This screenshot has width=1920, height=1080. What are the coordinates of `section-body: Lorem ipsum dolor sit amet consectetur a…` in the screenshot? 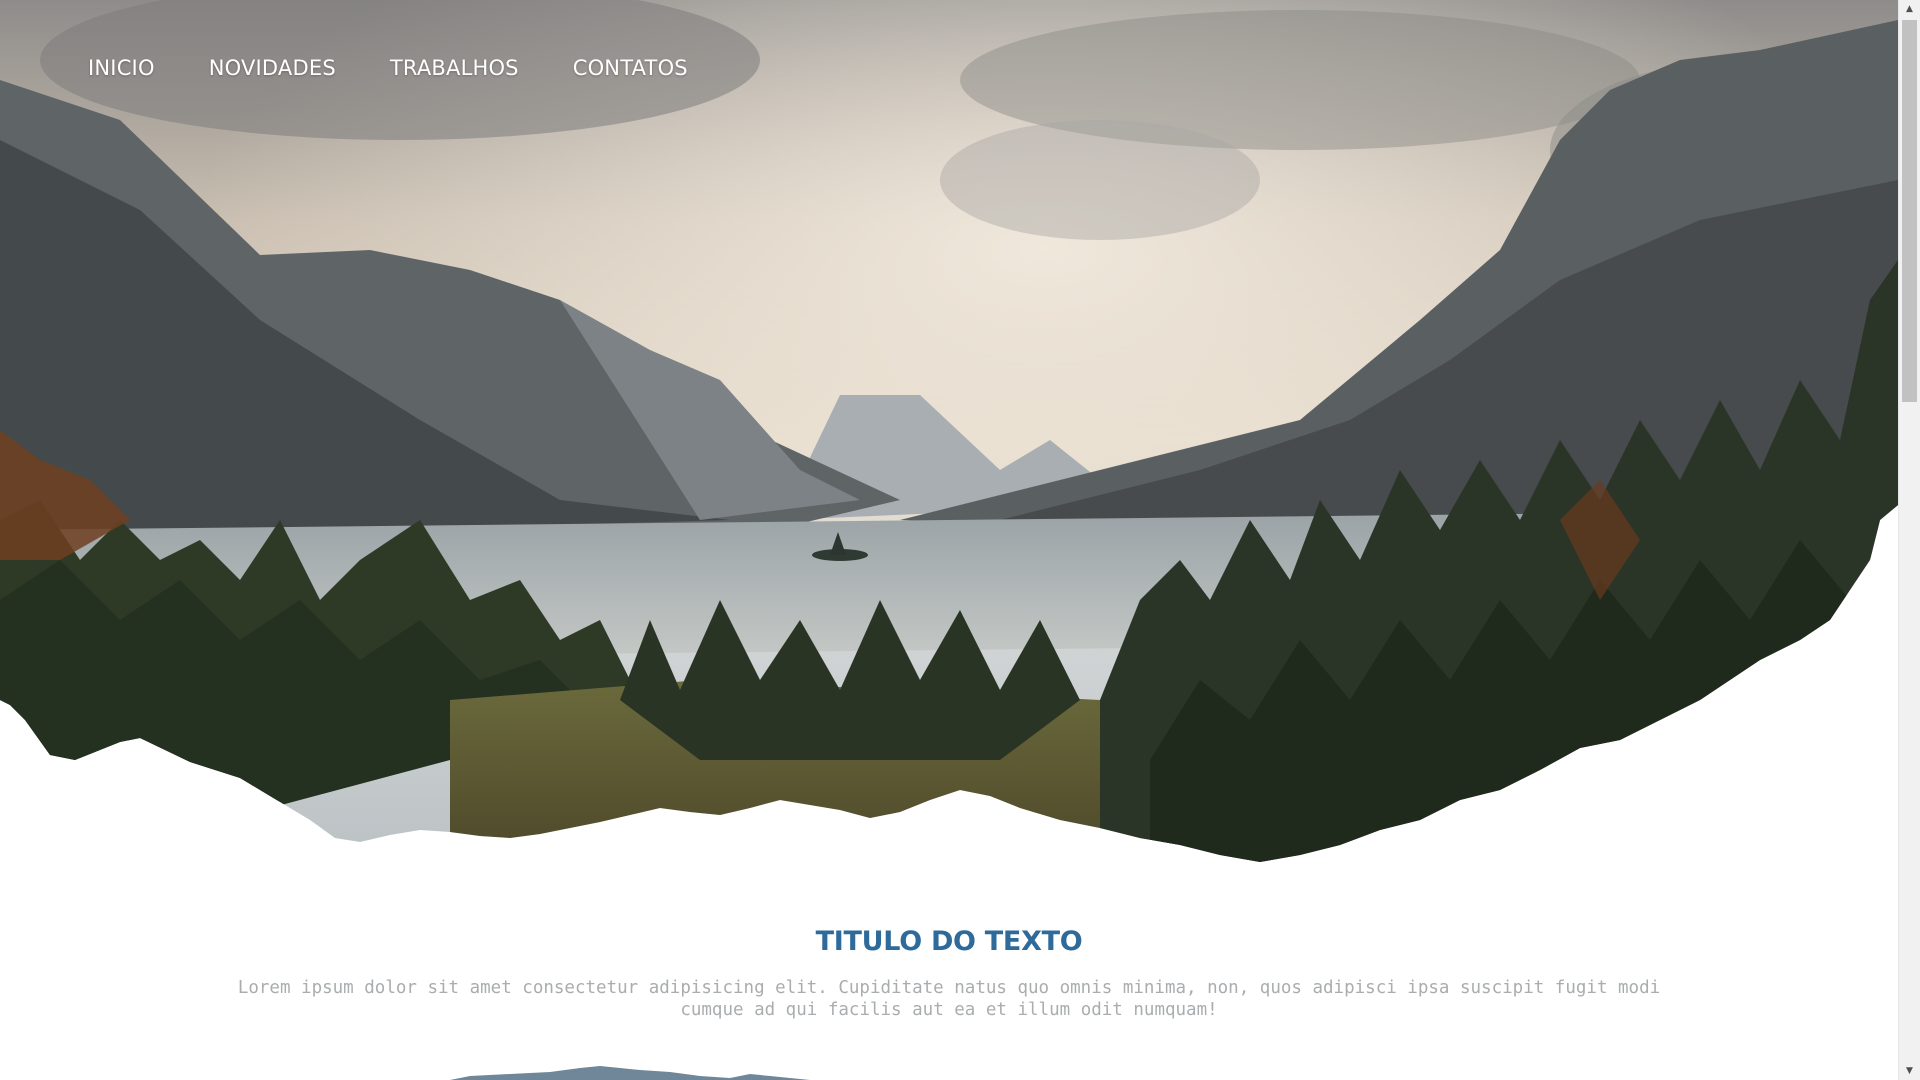 It's located at (949, 999).